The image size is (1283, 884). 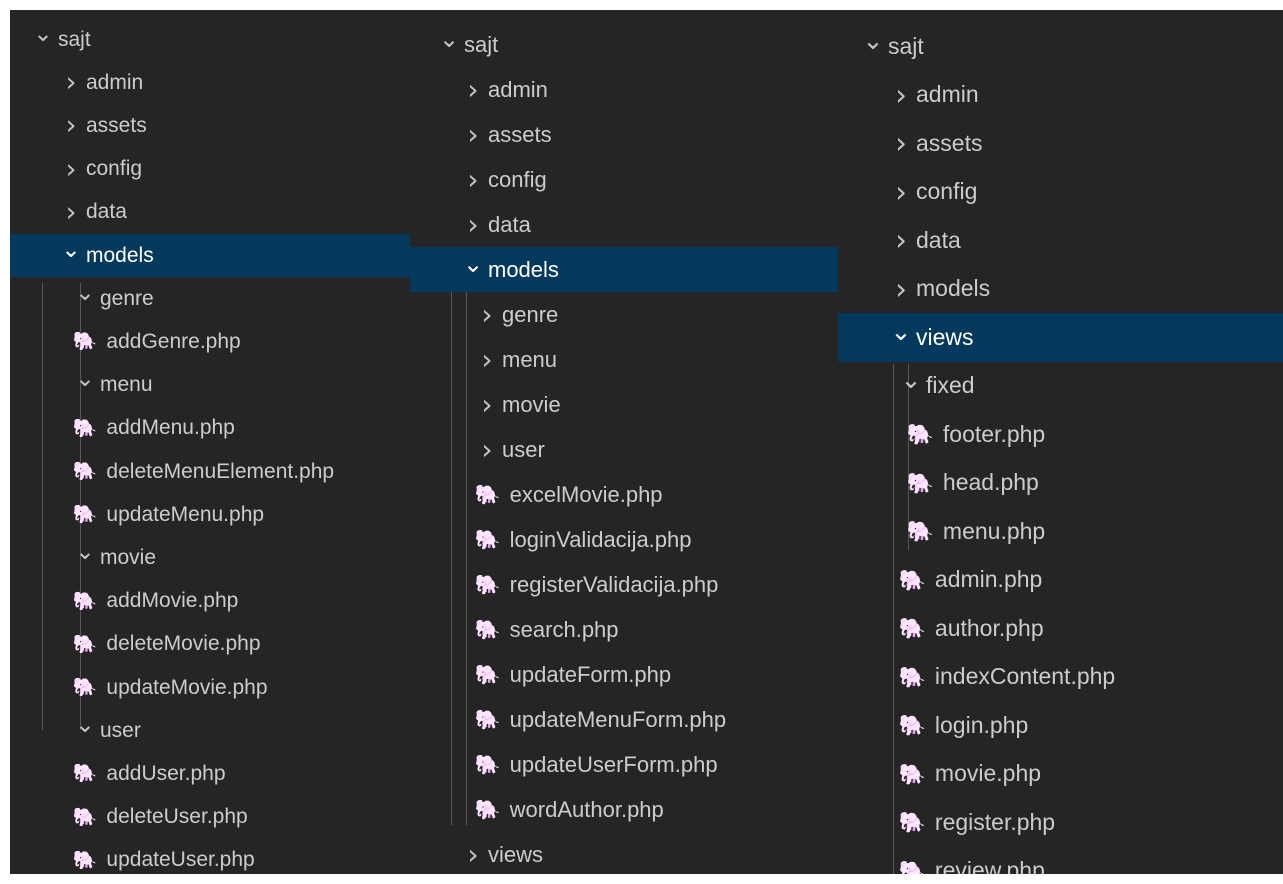 What do you see at coordinates (988, 579) in the screenshot?
I see `file-name: admin.php` at bounding box center [988, 579].